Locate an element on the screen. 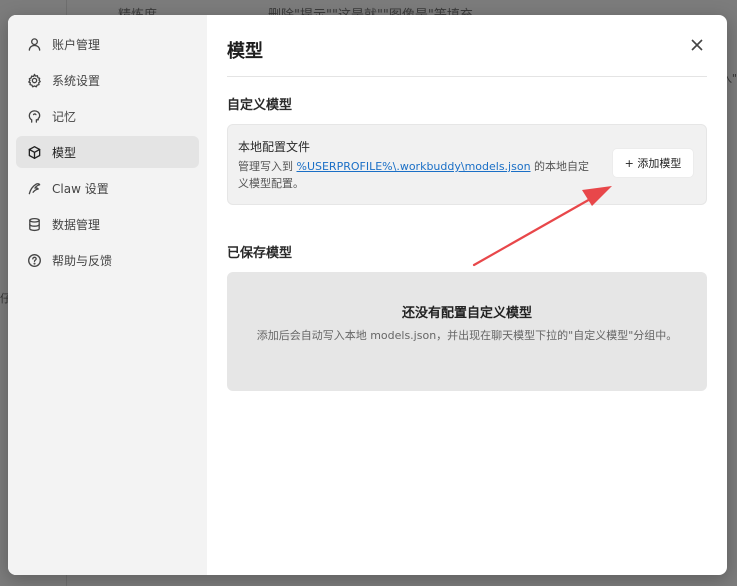 This screenshot has height=586, width=737. database-icon is located at coordinates (34, 224).